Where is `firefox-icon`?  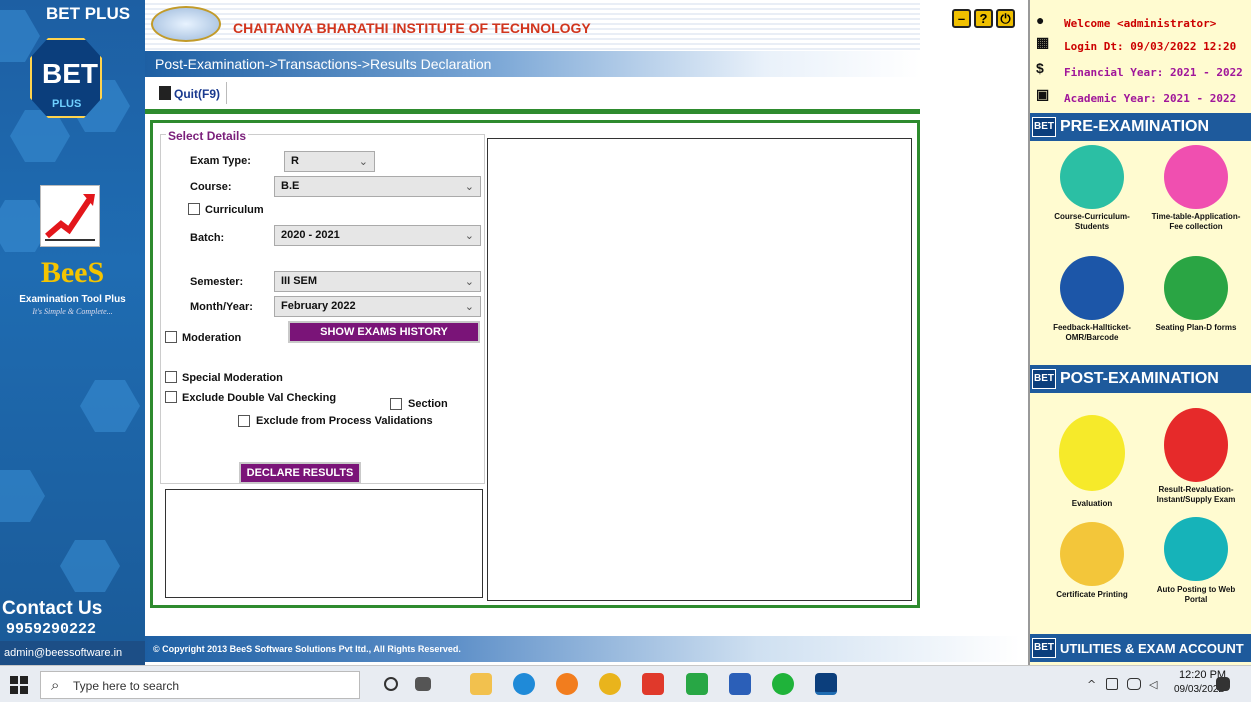
firefox-icon is located at coordinates (567, 684).